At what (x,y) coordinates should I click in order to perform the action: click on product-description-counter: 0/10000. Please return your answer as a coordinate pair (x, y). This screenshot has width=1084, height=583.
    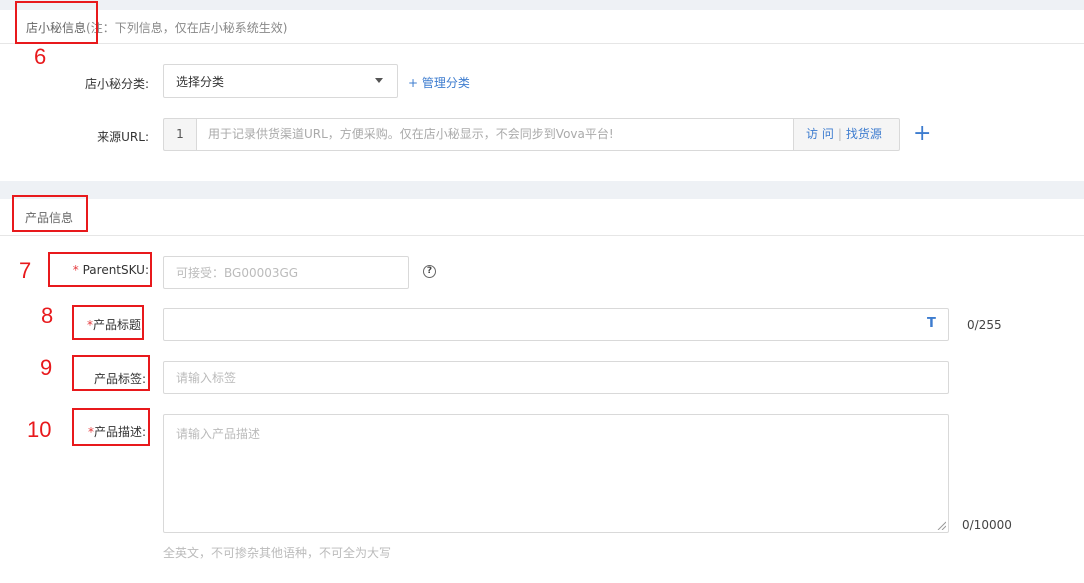
    Looking at the image, I should click on (987, 525).